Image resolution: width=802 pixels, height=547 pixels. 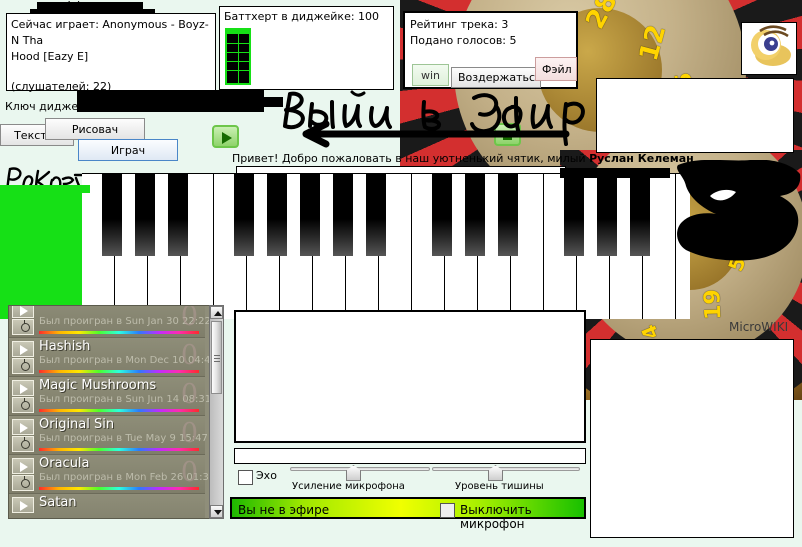 What do you see at coordinates (556, 69) in the screenshot?
I see `vote-fail-button: Фэйл` at bounding box center [556, 69].